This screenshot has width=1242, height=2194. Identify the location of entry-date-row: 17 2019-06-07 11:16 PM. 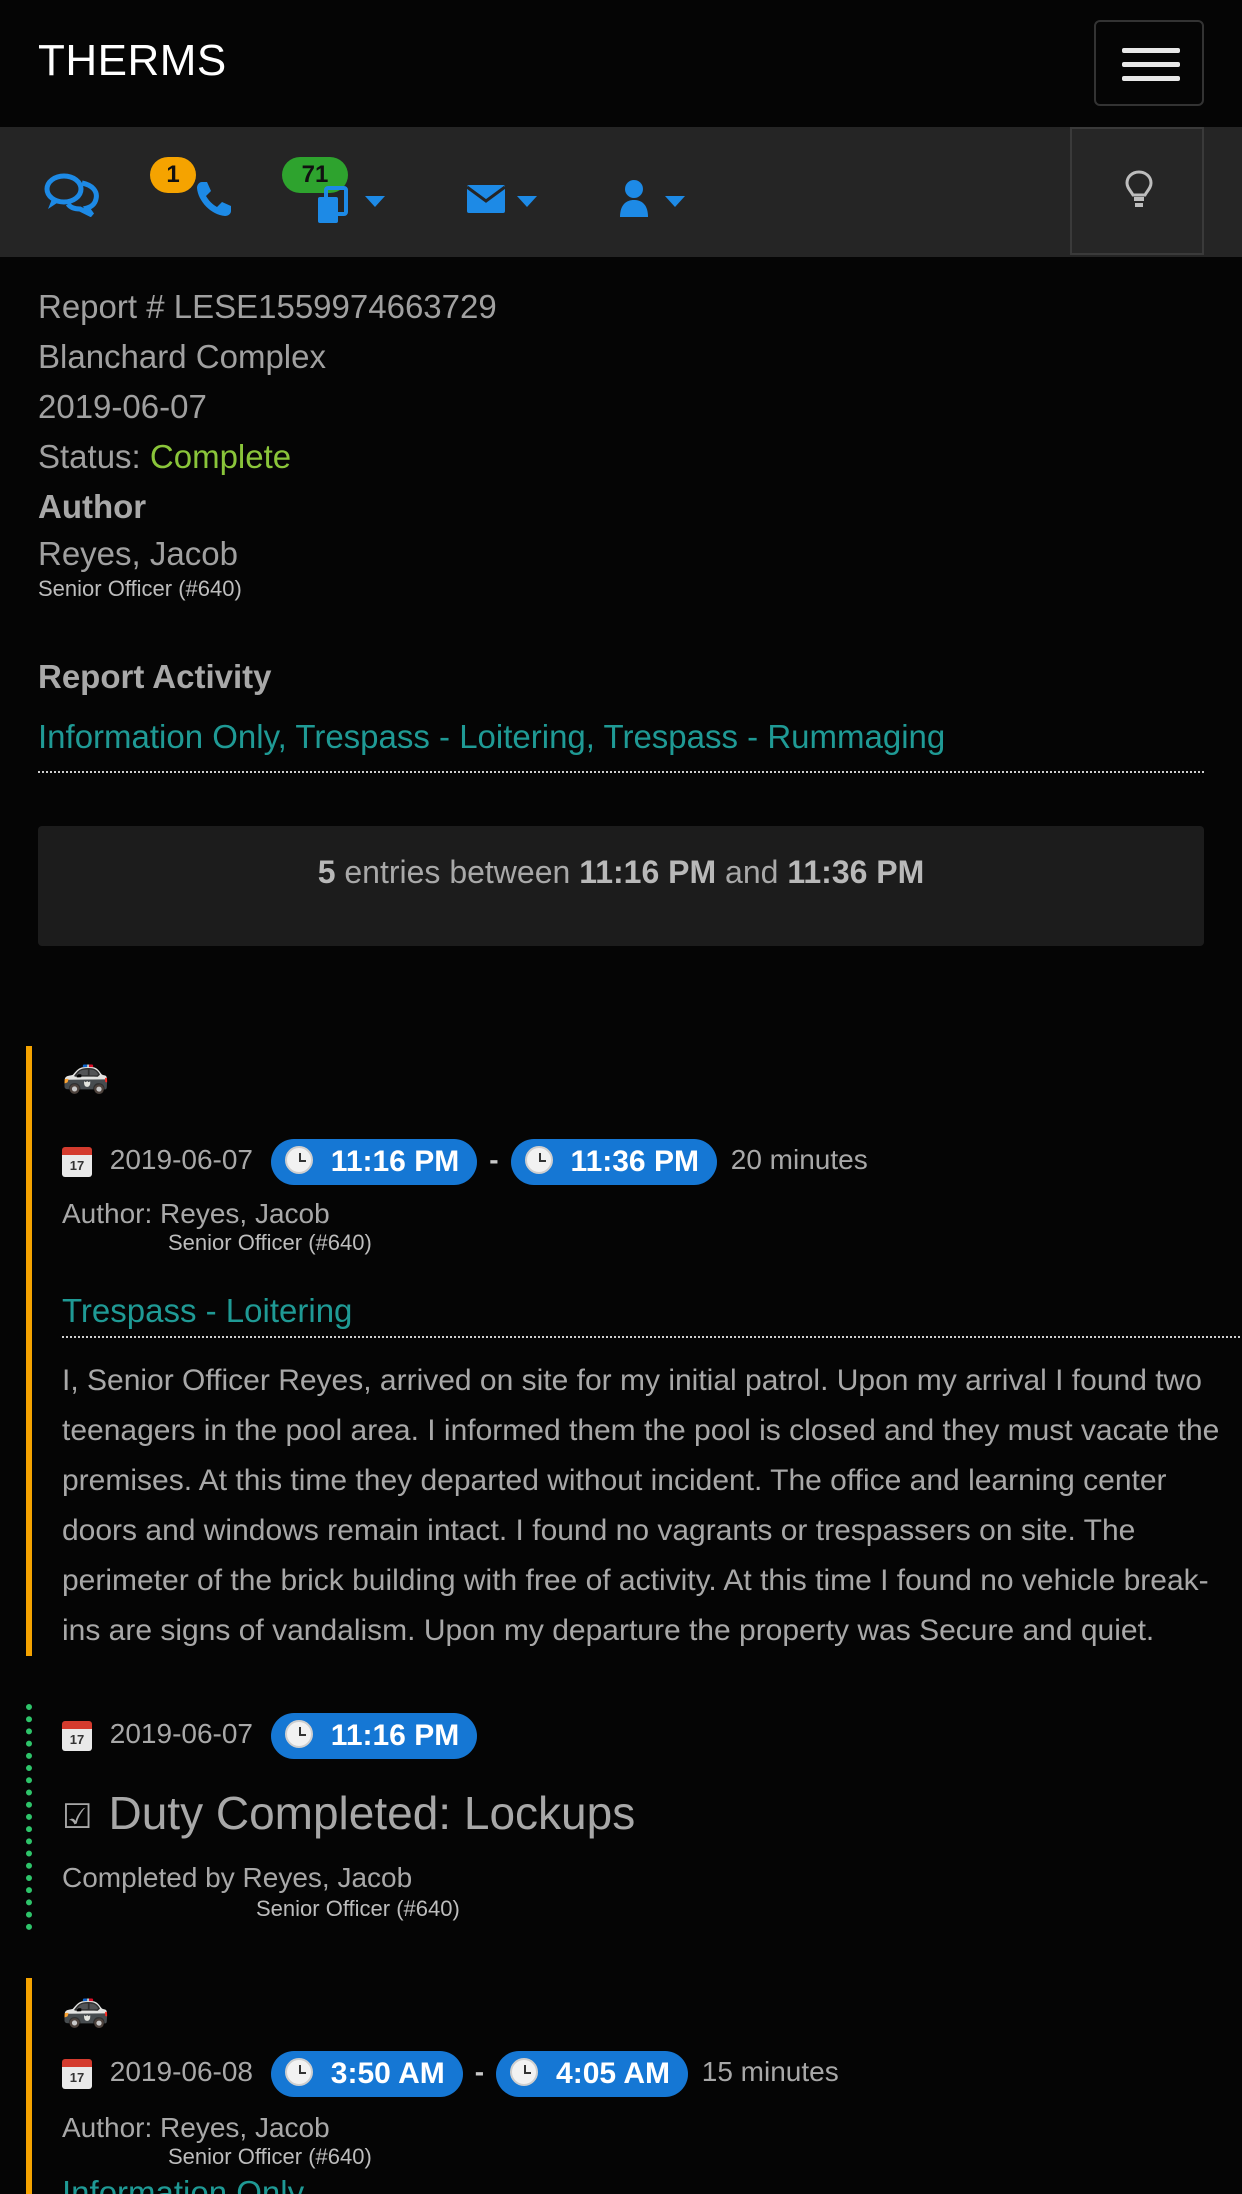
(270, 1734).